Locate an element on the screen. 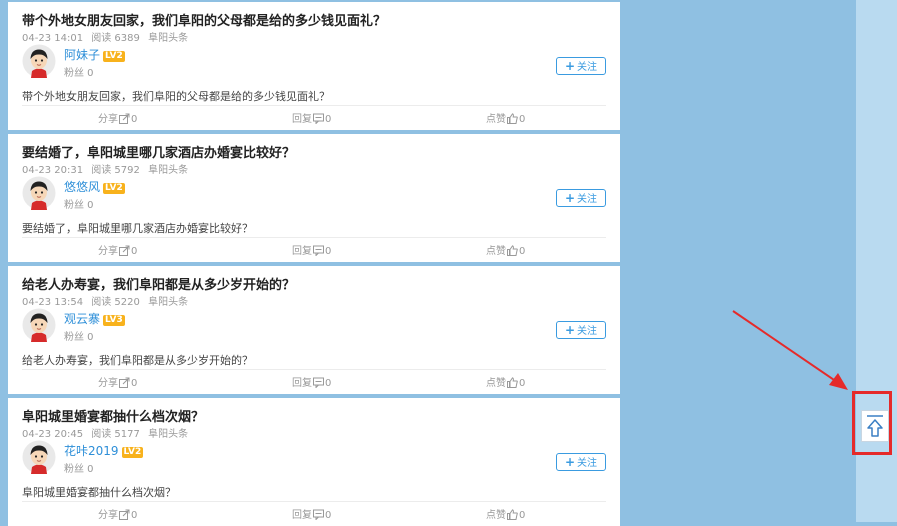 This screenshot has width=897, height=526. back-to-top-button is located at coordinates (875, 426).